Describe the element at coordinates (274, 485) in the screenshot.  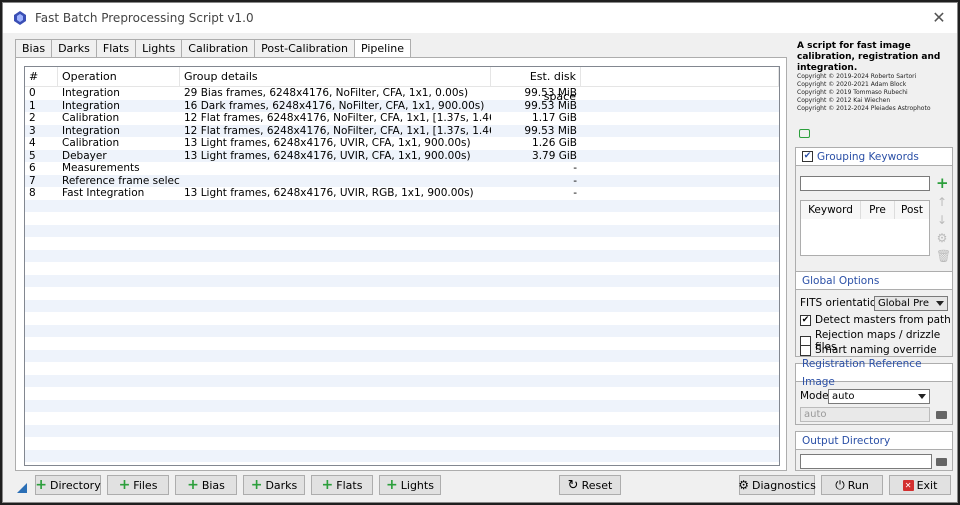
I see `add-darks-button: + Darks` at that location.